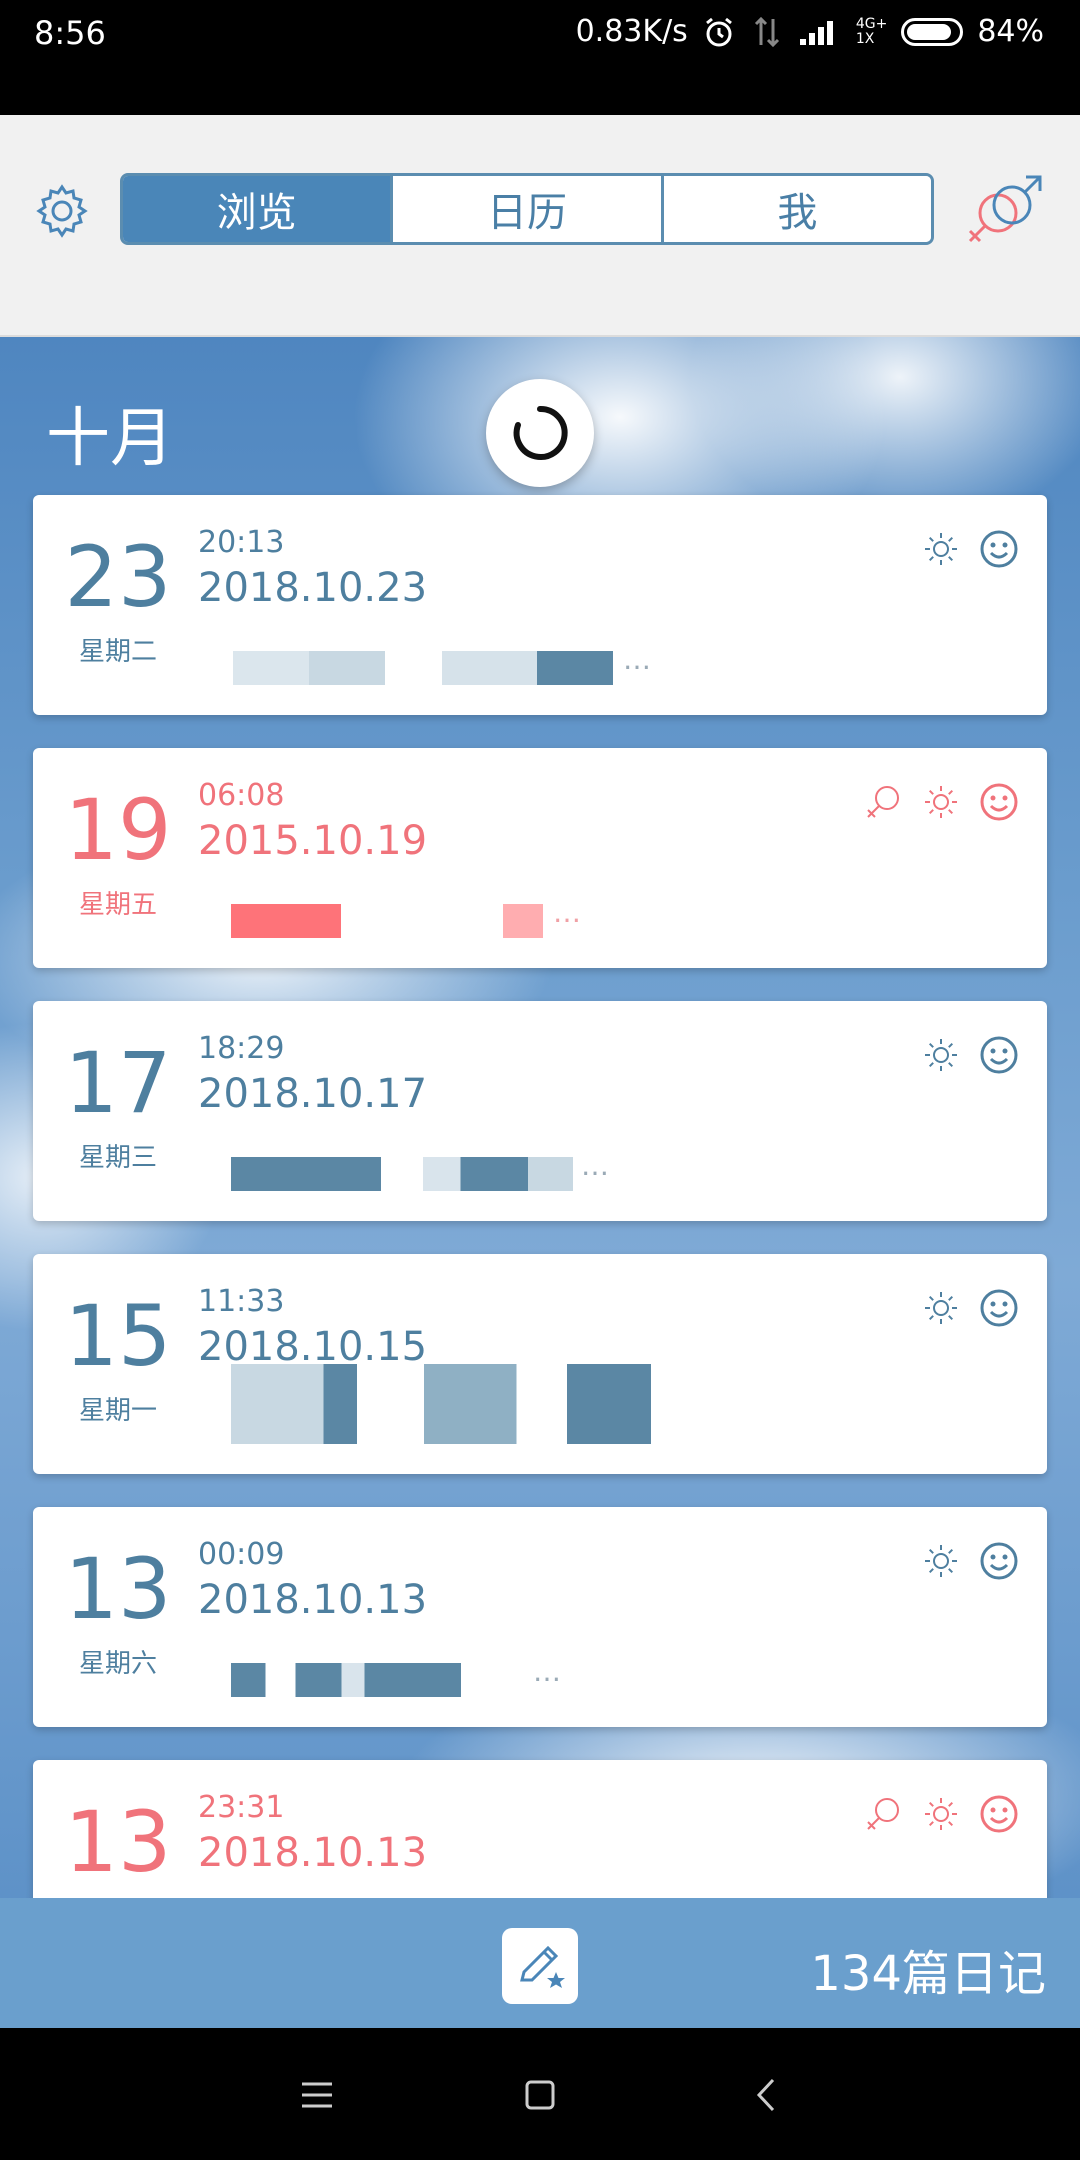 This screenshot has height=2160, width=1080. What do you see at coordinates (928, 1974) in the screenshot?
I see `diary-count: 134篇日记` at bounding box center [928, 1974].